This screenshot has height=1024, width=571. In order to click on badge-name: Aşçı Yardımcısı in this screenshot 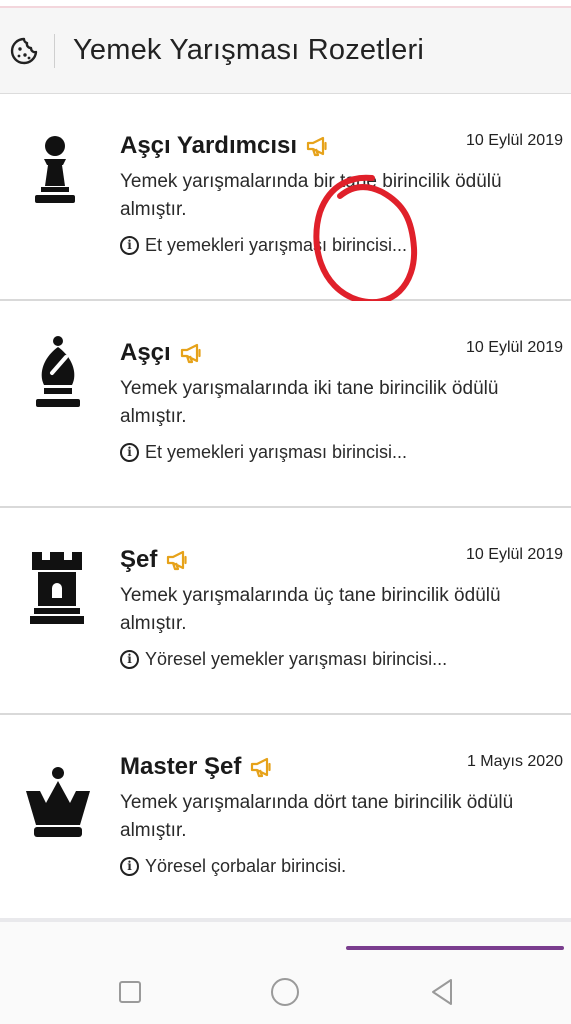, I will do `click(224, 146)`.